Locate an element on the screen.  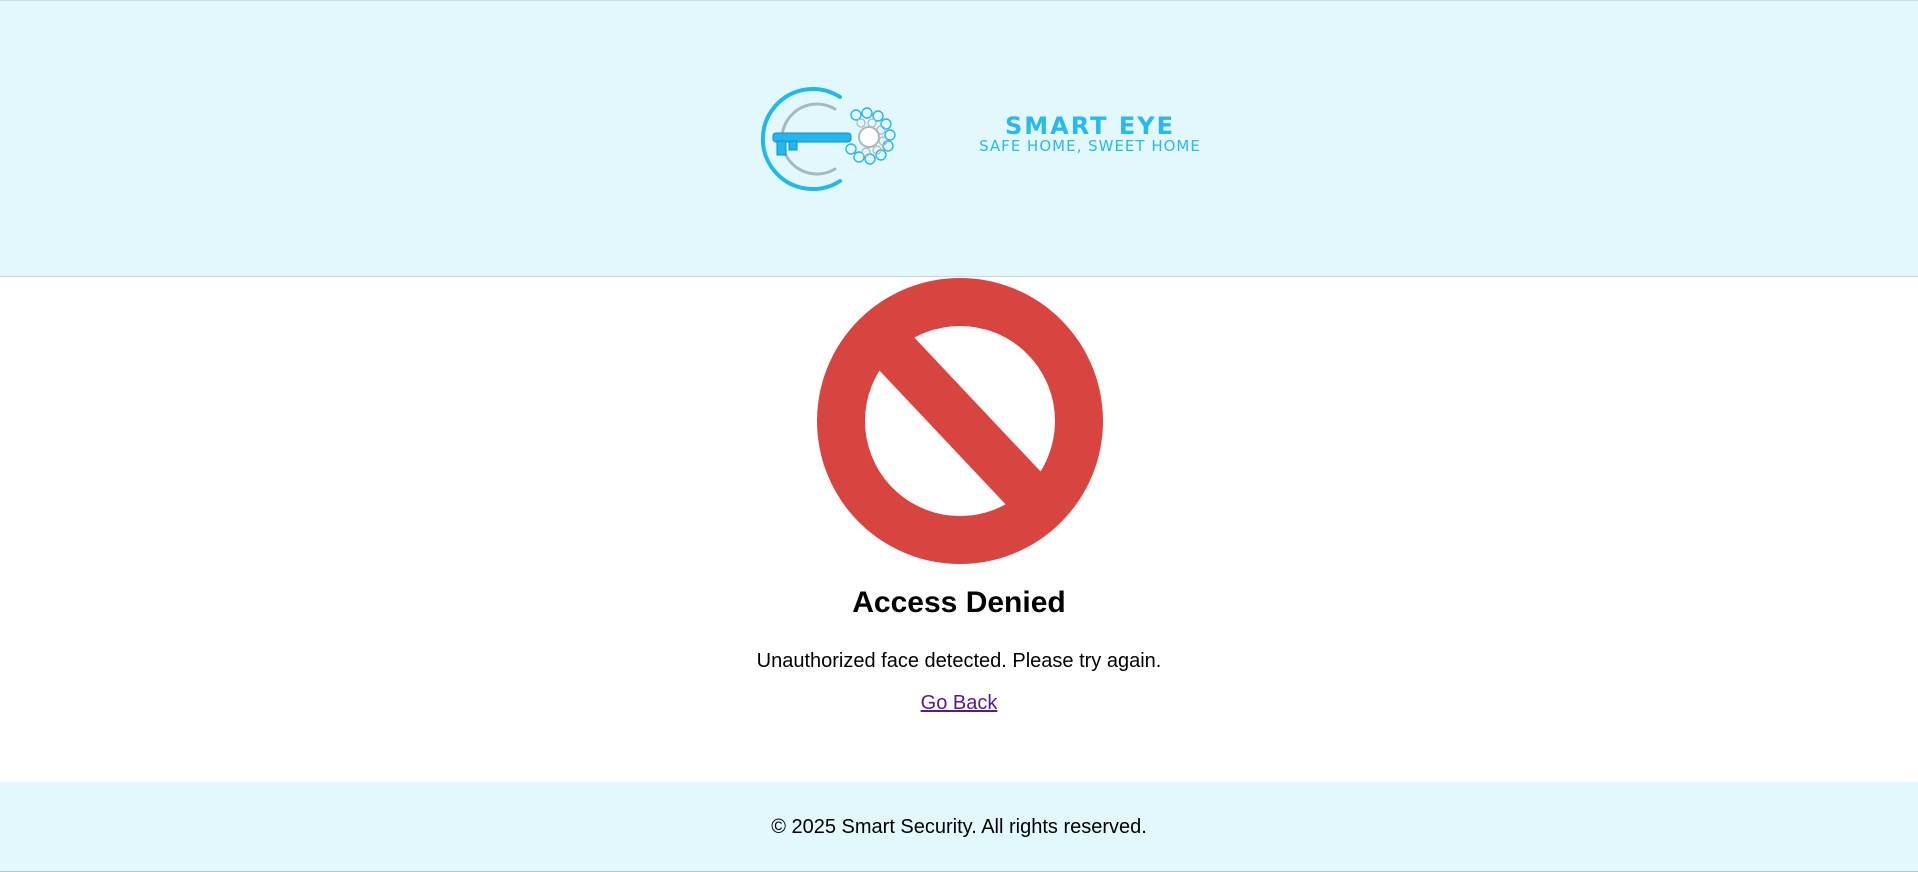
key-eye-logo-icon is located at coordinates (828, 139).